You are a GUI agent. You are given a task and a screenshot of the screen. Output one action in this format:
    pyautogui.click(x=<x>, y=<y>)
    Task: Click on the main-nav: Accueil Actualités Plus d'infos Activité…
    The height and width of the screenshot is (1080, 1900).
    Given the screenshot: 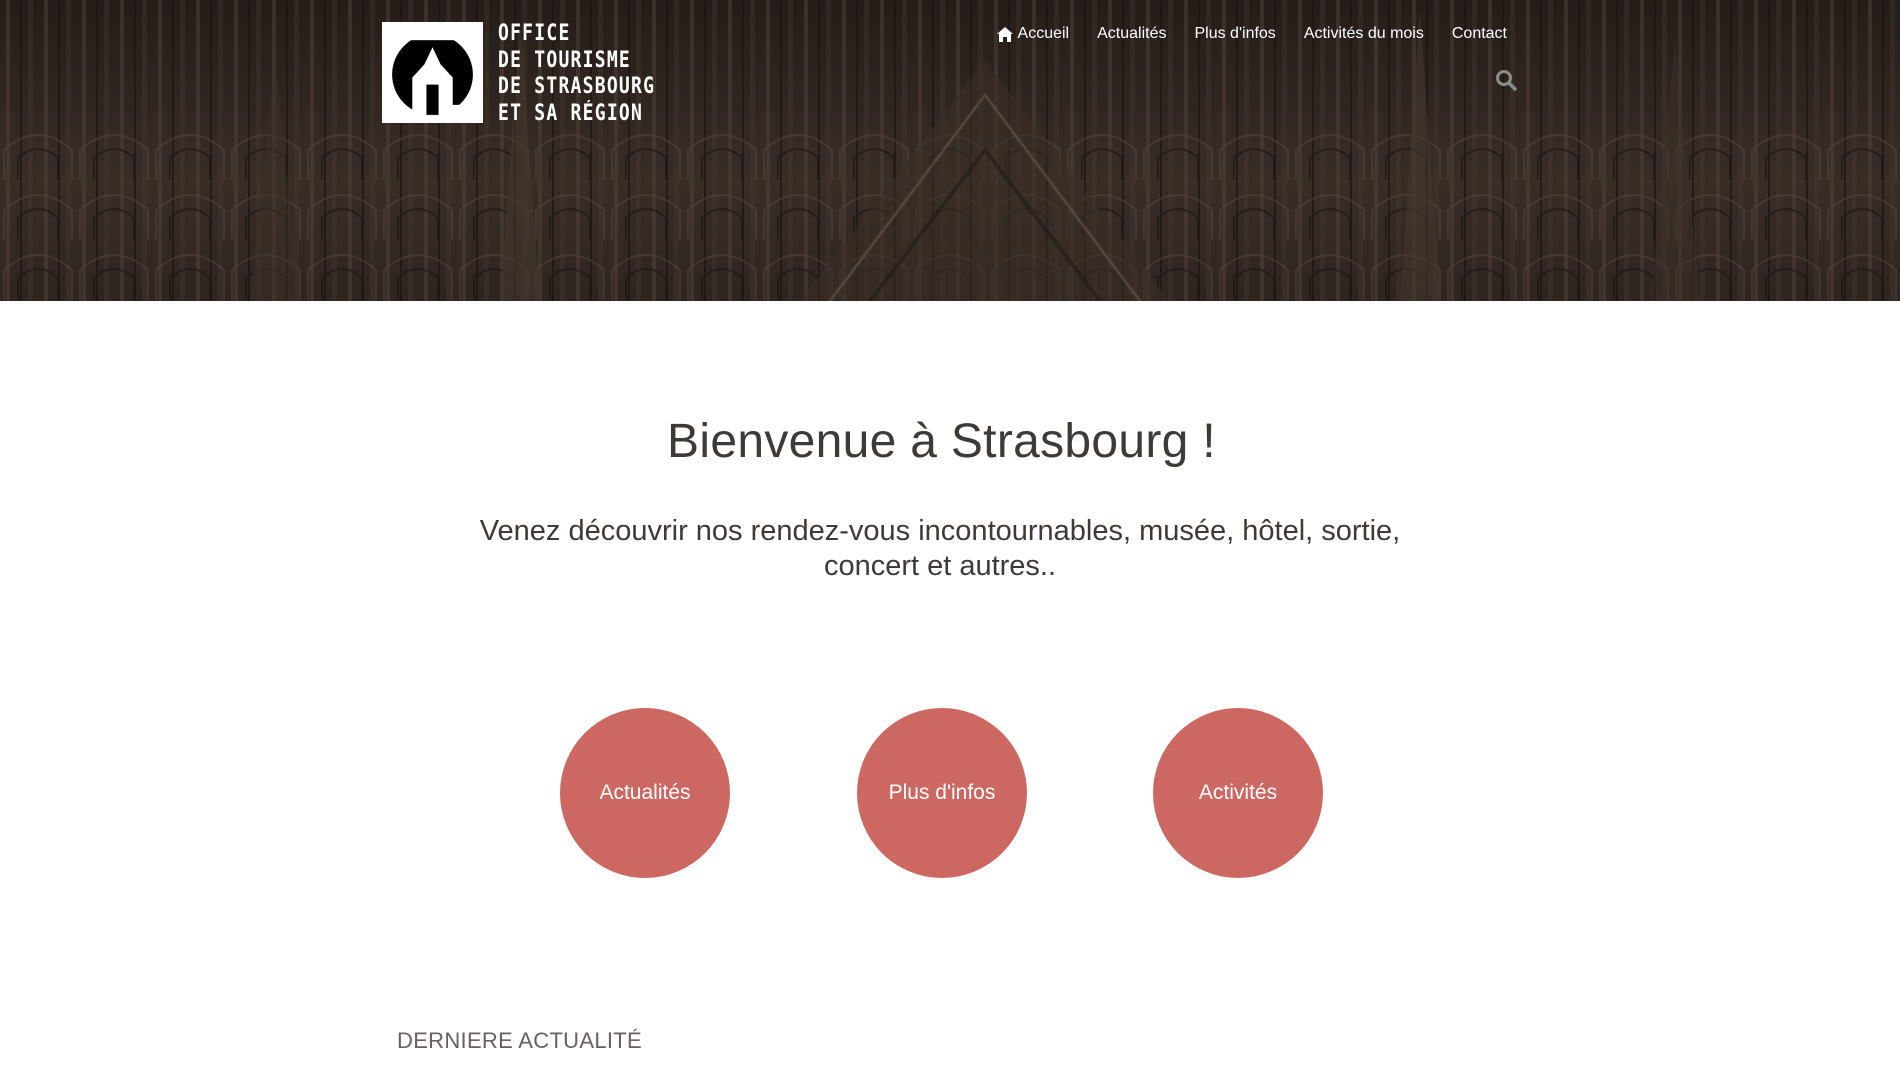 What is the action you would take?
    pyautogui.click(x=1245, y=34)
    